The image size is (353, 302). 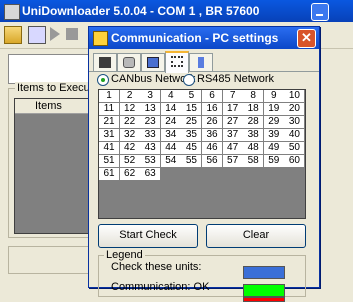 I want to click on clear-button: Clear, so click(x=256, y=236).